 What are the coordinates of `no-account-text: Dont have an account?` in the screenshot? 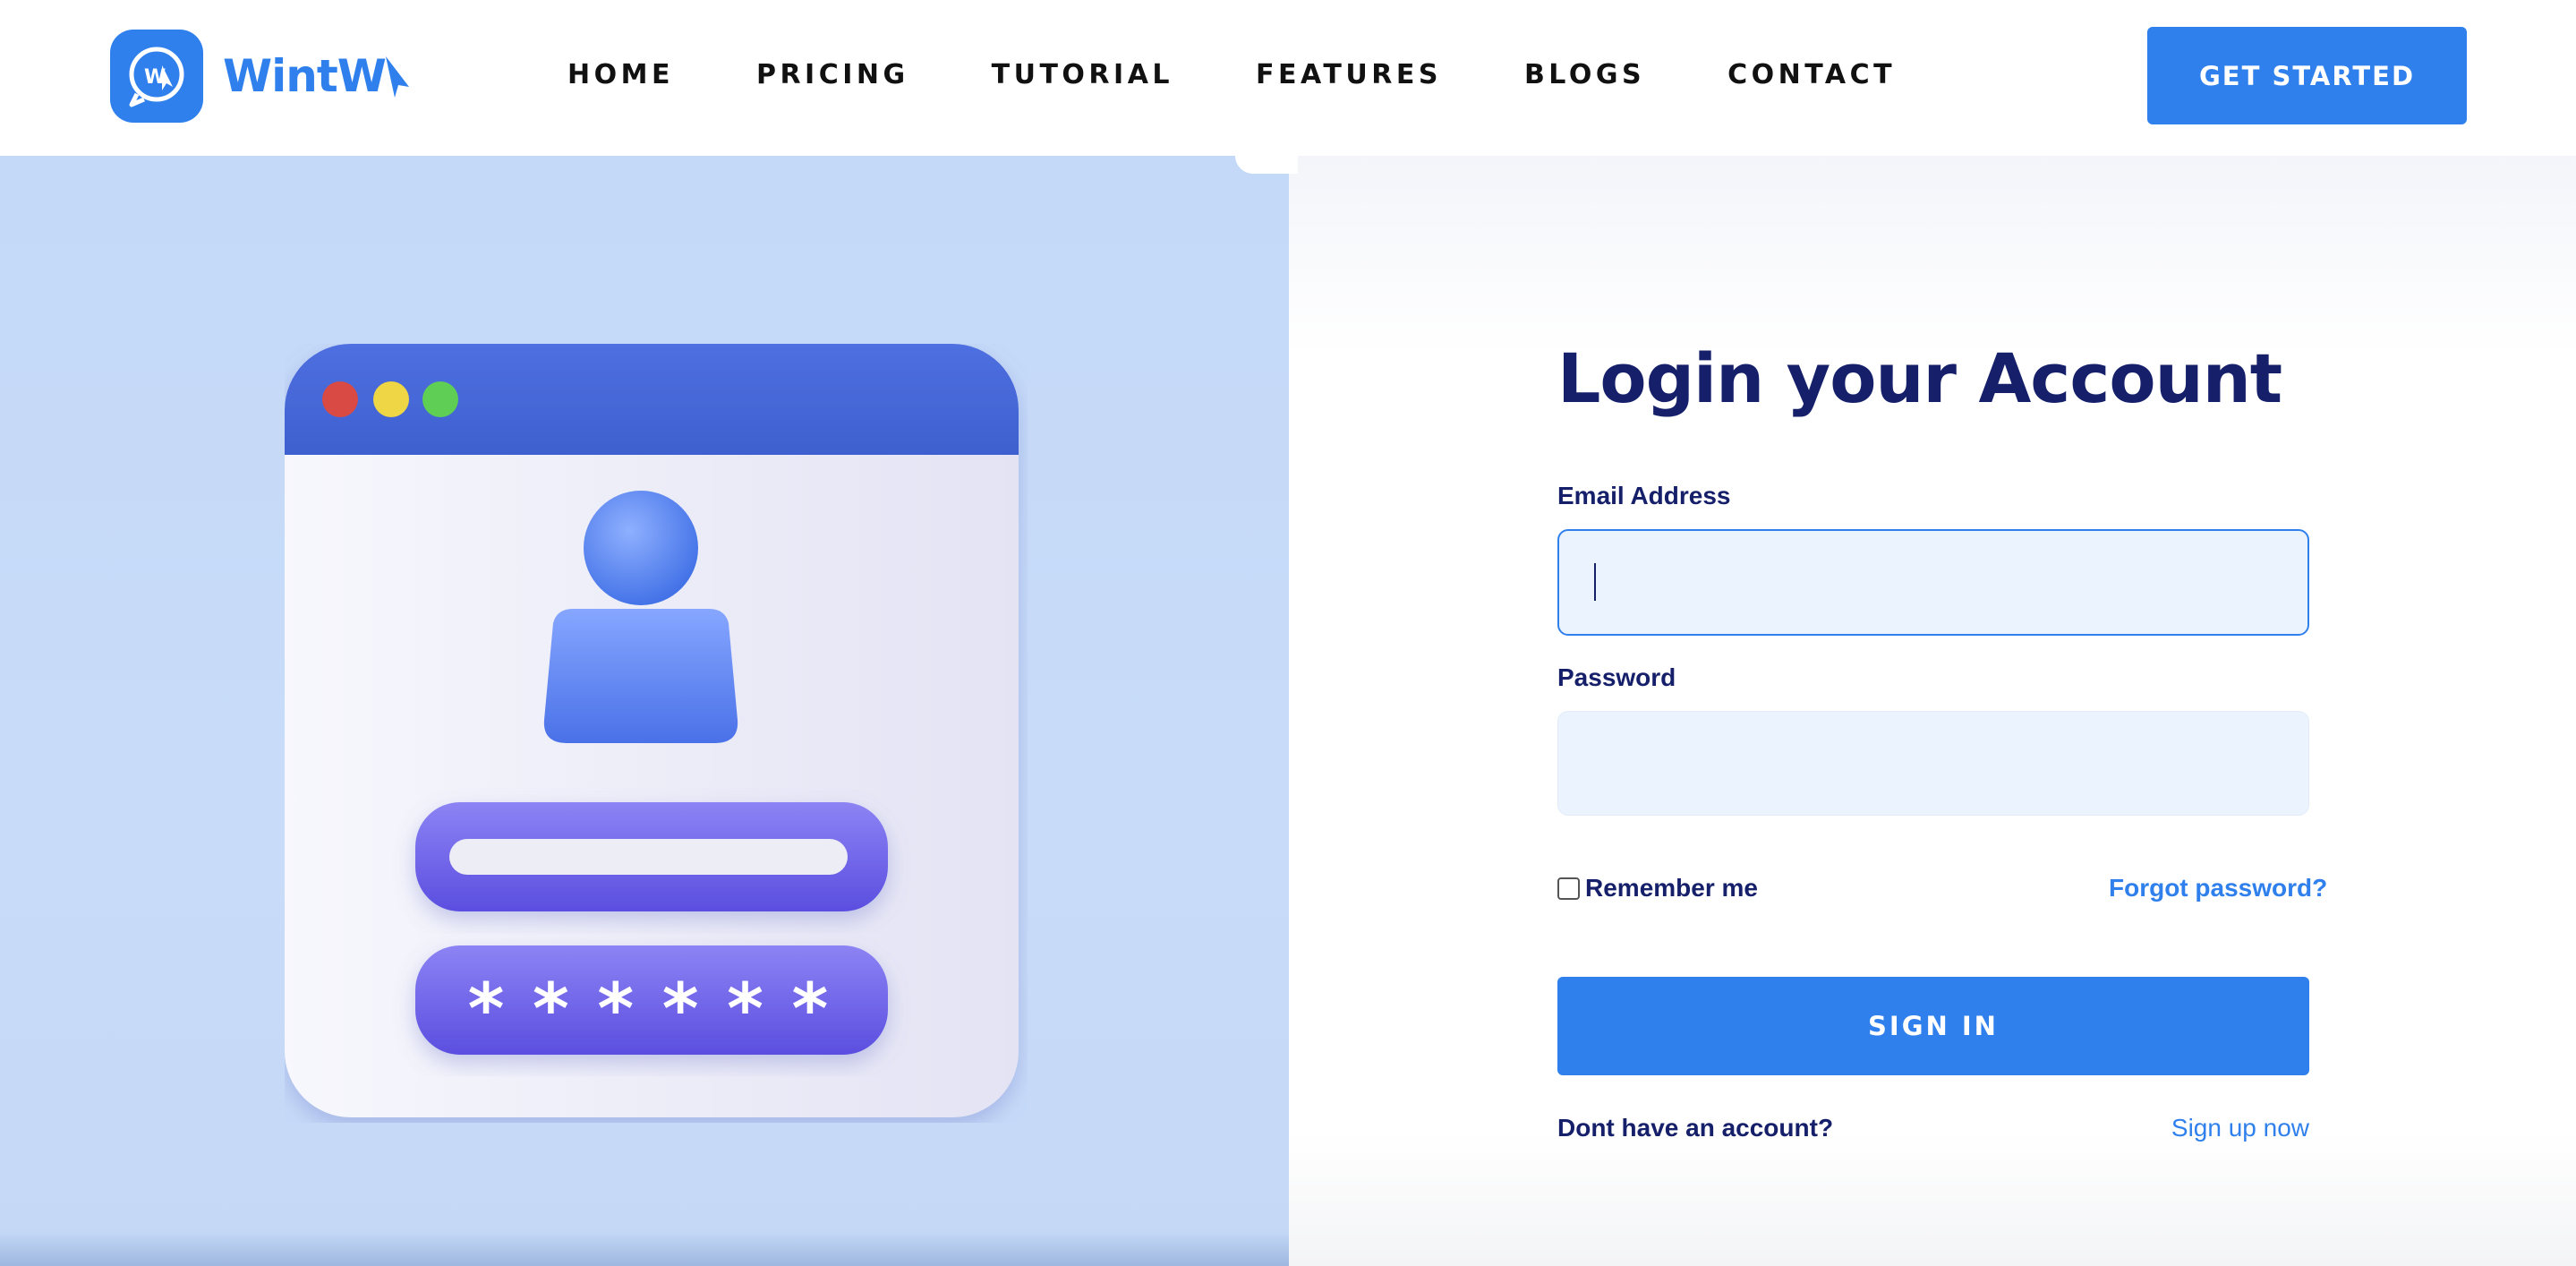 It's located at (1695, 1128).